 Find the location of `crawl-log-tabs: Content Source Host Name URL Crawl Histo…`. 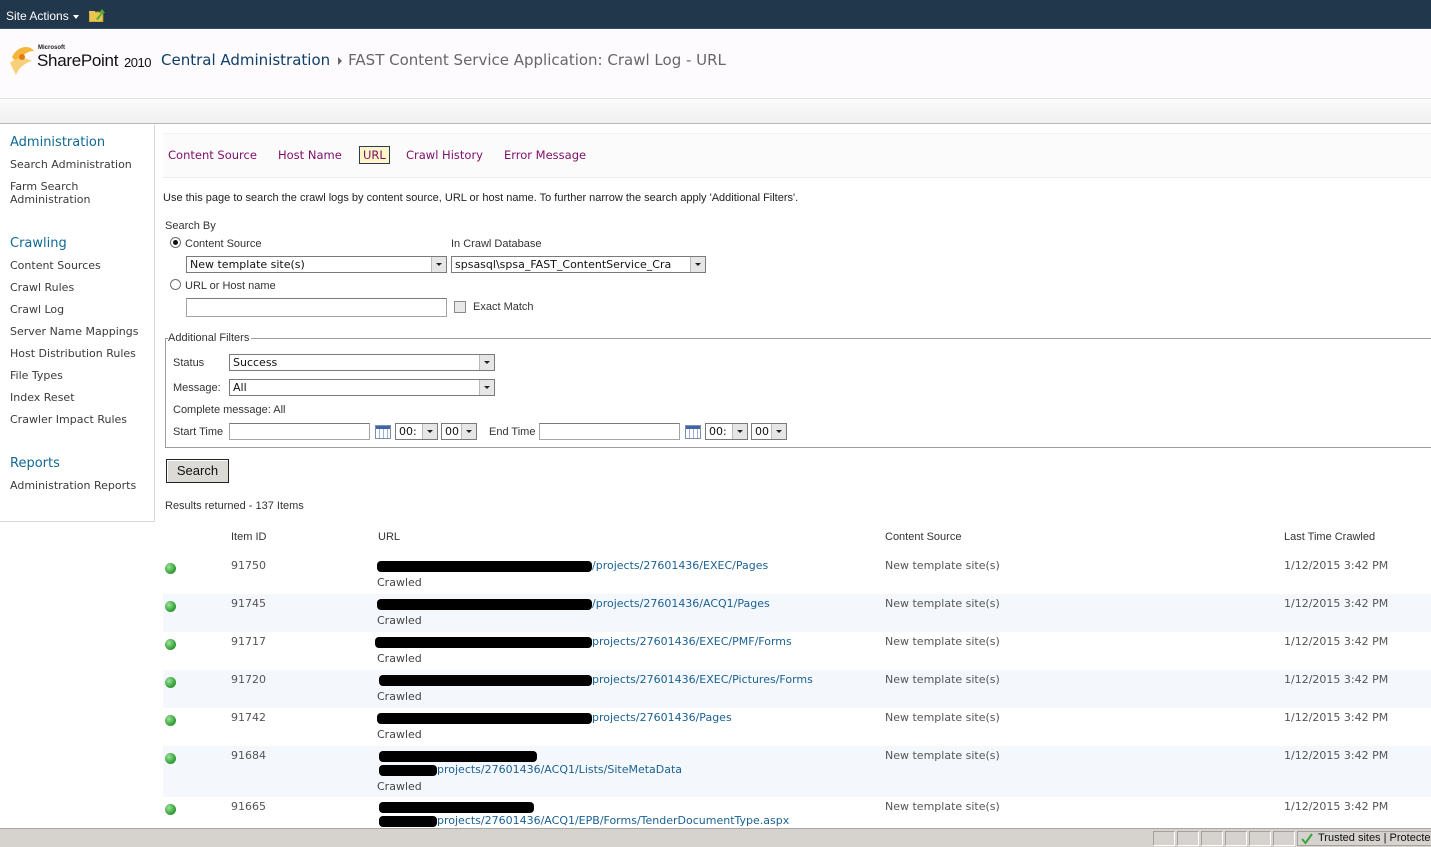

crawl-log-tabs: Content Source Host Name URL Crawl Histo… is located at coordinates (797, 155).